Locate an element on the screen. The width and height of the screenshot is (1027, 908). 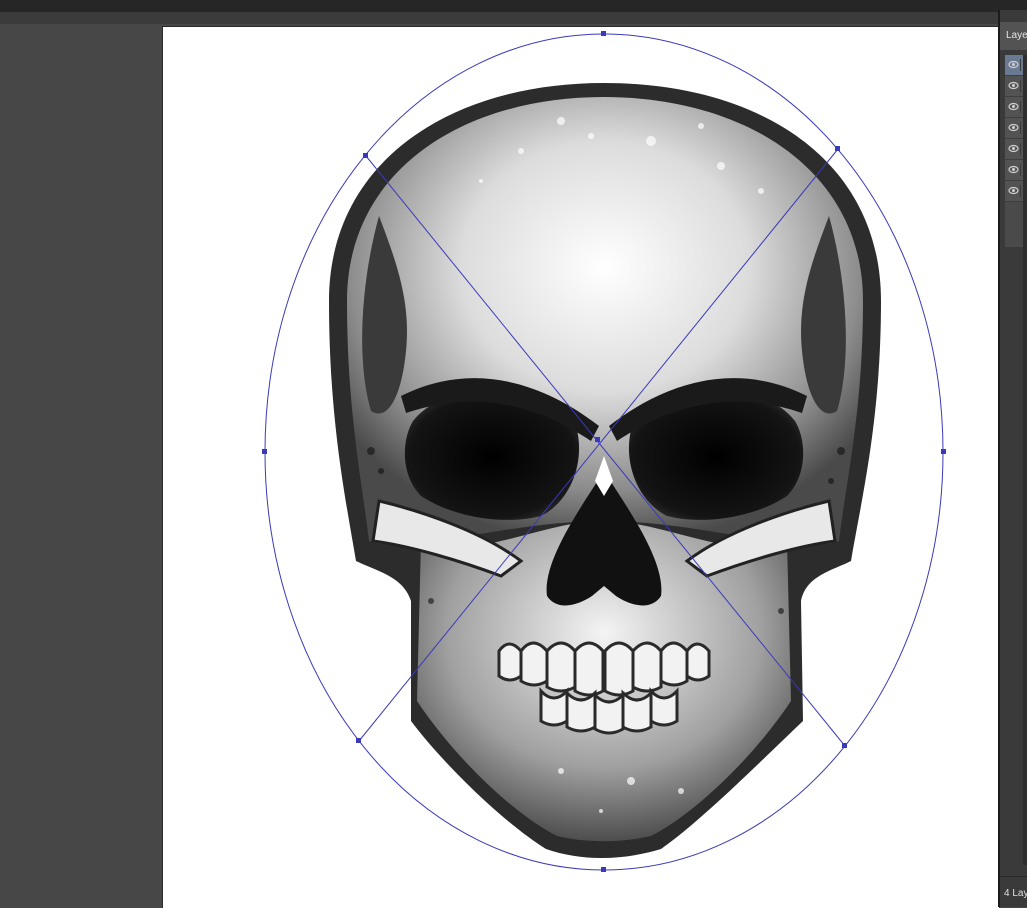
application-title-bar is located at coordinates (513, 6).